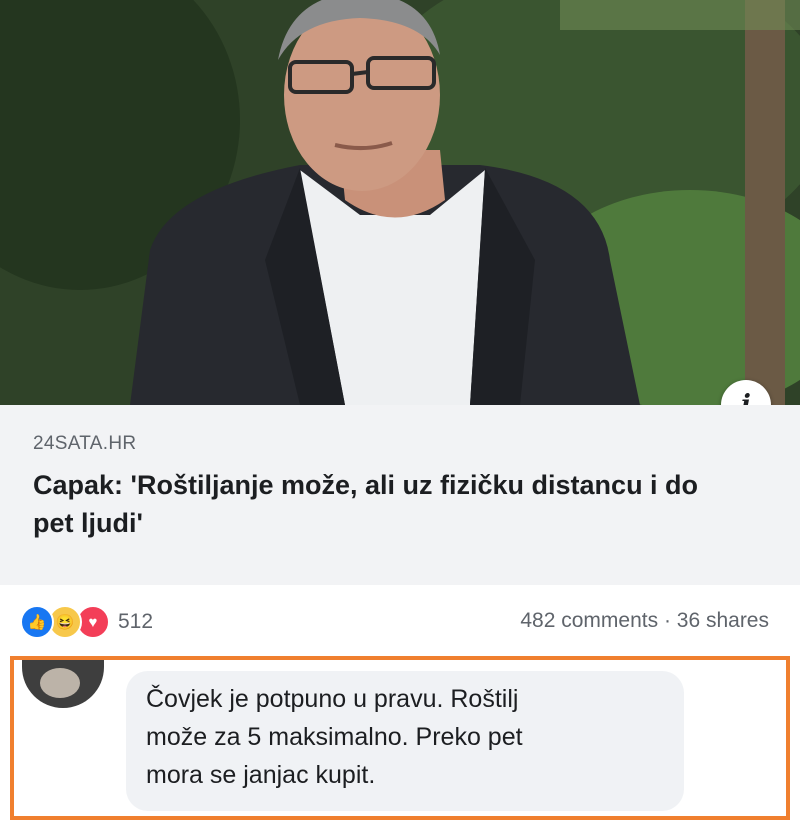  I want to click on link-source: 24SATA.HR, so click(85, 443).